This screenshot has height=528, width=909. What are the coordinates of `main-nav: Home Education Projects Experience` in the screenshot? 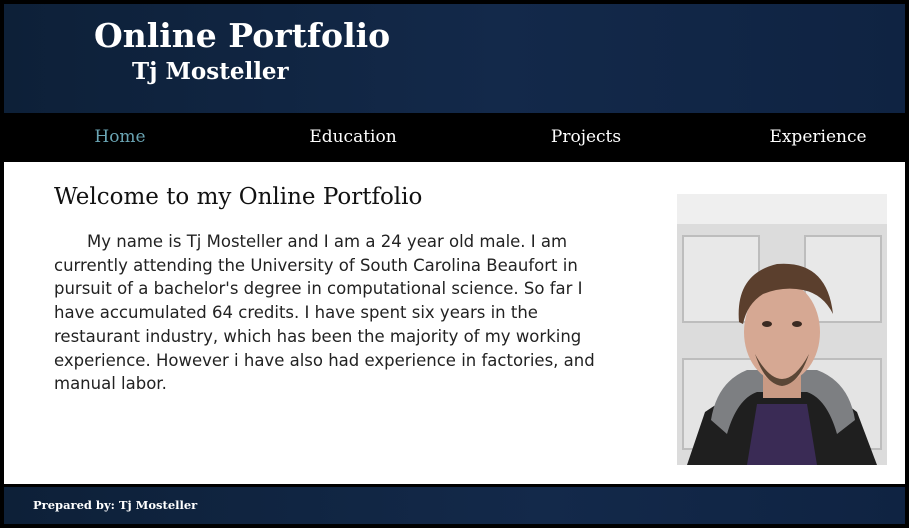 It's located at (454, 137).